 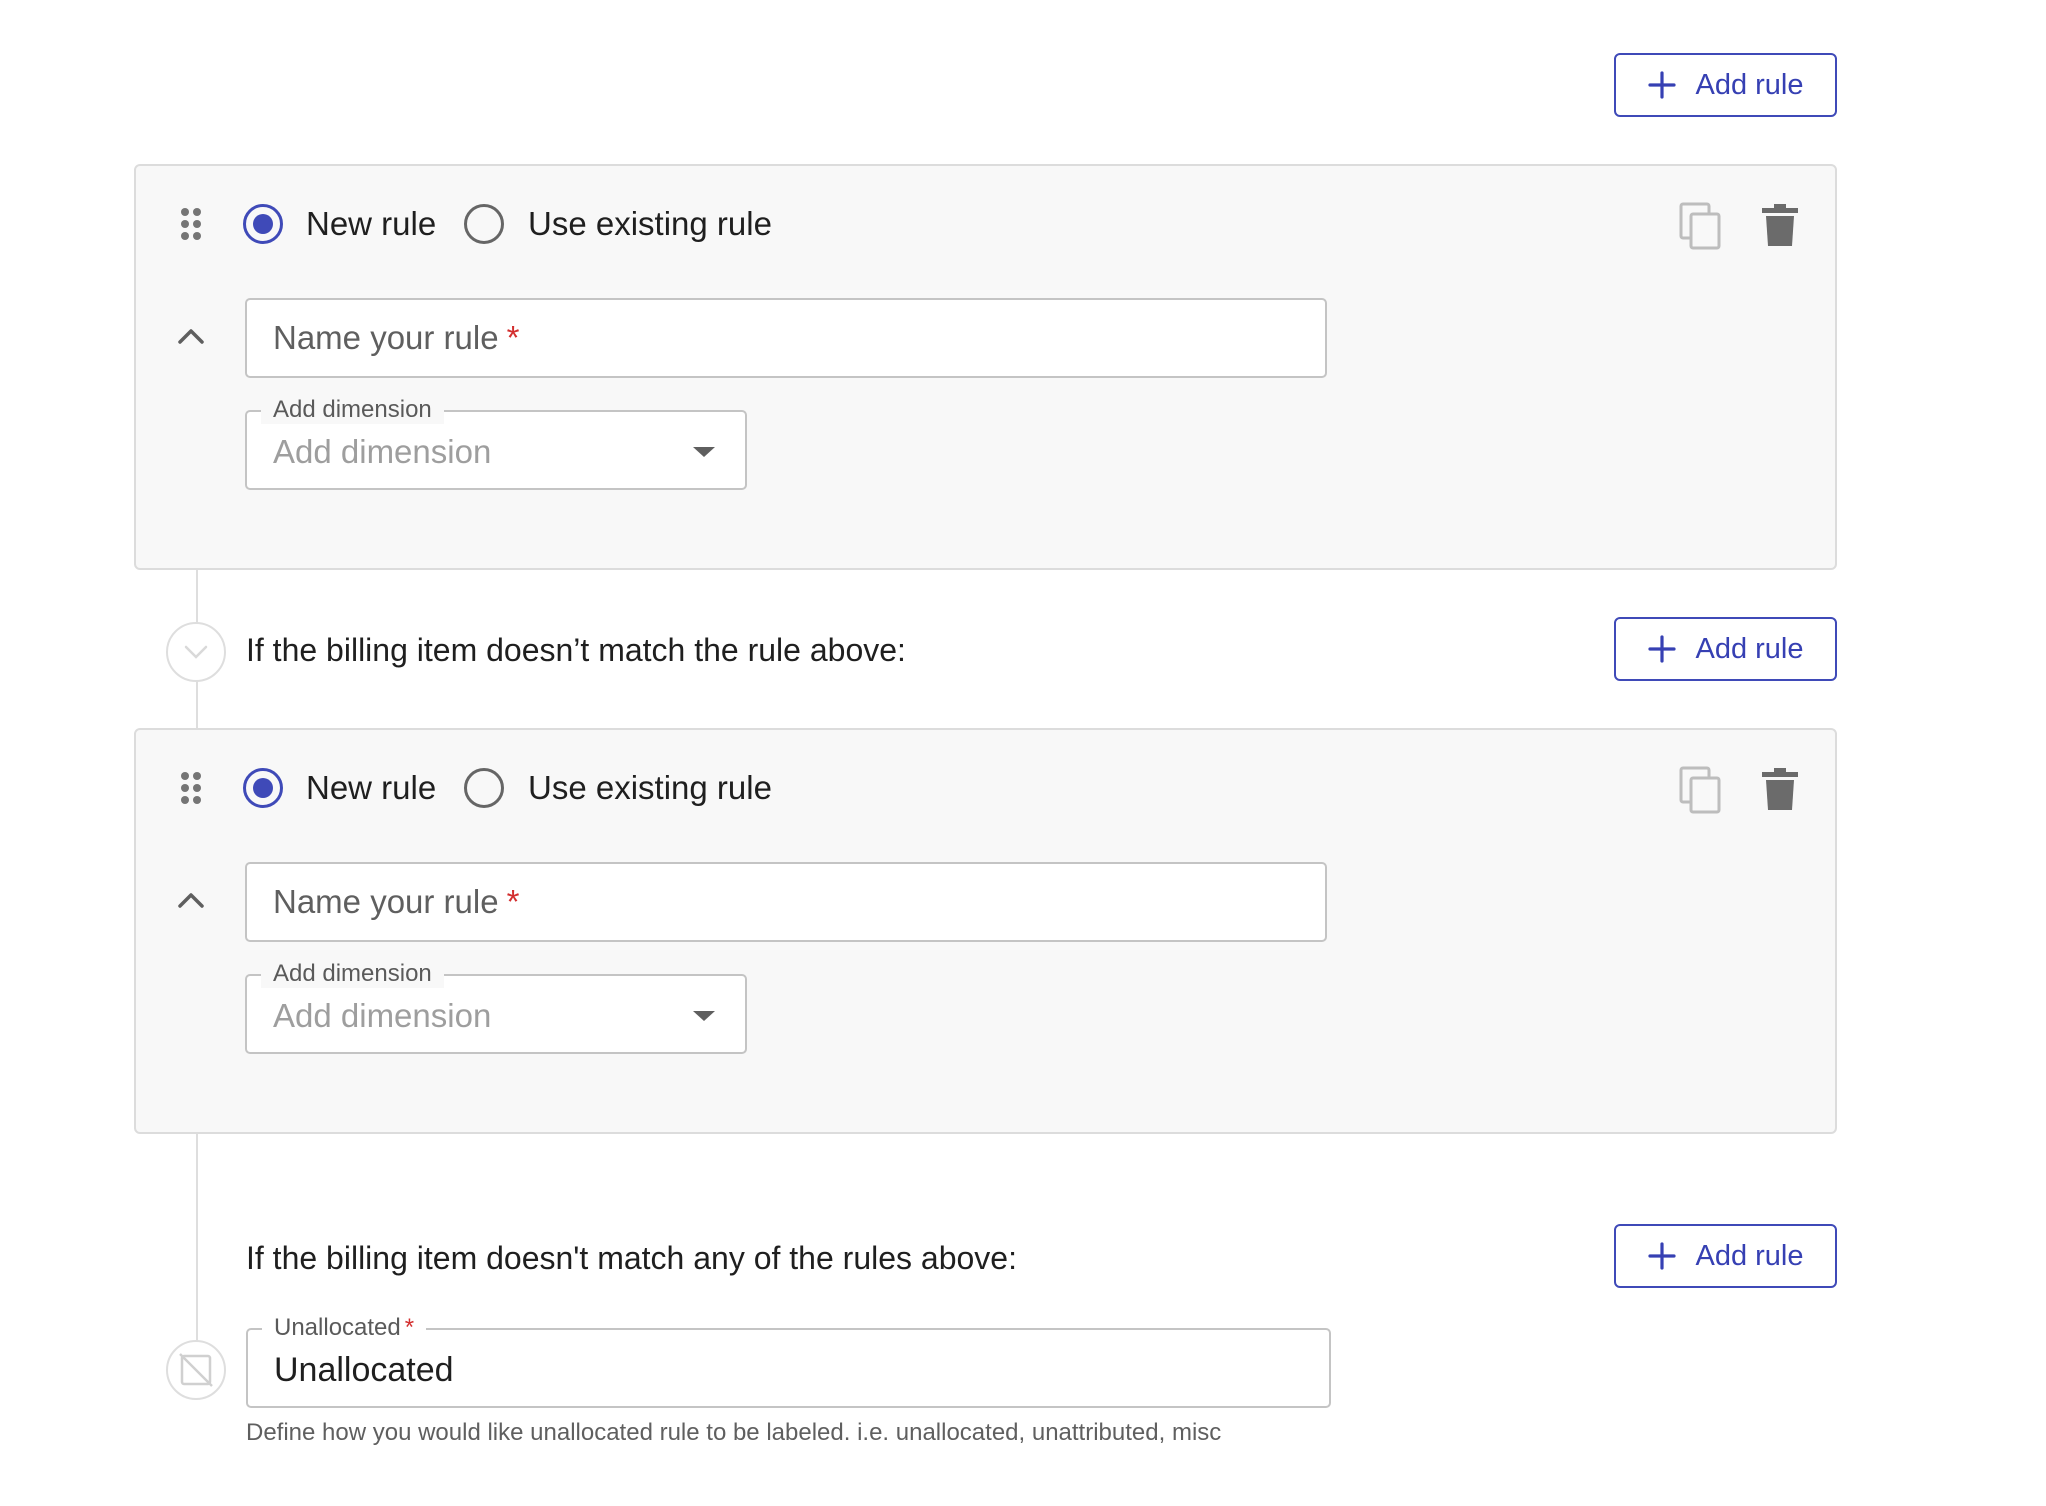 I want to click on chevron-down-icon, so click(x=196, y=652).